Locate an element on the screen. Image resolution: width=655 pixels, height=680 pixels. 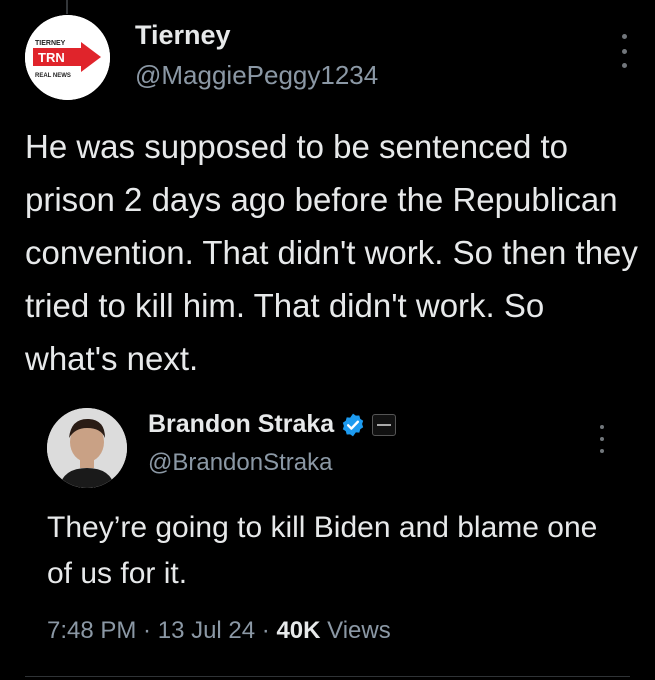
trn-logo: TIERNEY TRN REAL NEWS is located at coordinates (67, 57).